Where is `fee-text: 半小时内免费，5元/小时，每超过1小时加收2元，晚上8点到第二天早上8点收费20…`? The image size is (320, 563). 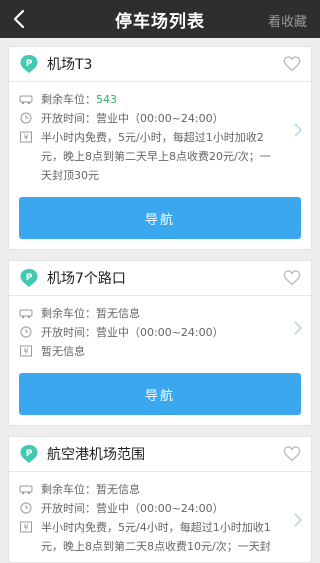 fee-text: 半小时内免费，5元/小时，每超过1小时加收2元，晚上8点到第二天早上8点收费20… is located at coordinates (156, 156).